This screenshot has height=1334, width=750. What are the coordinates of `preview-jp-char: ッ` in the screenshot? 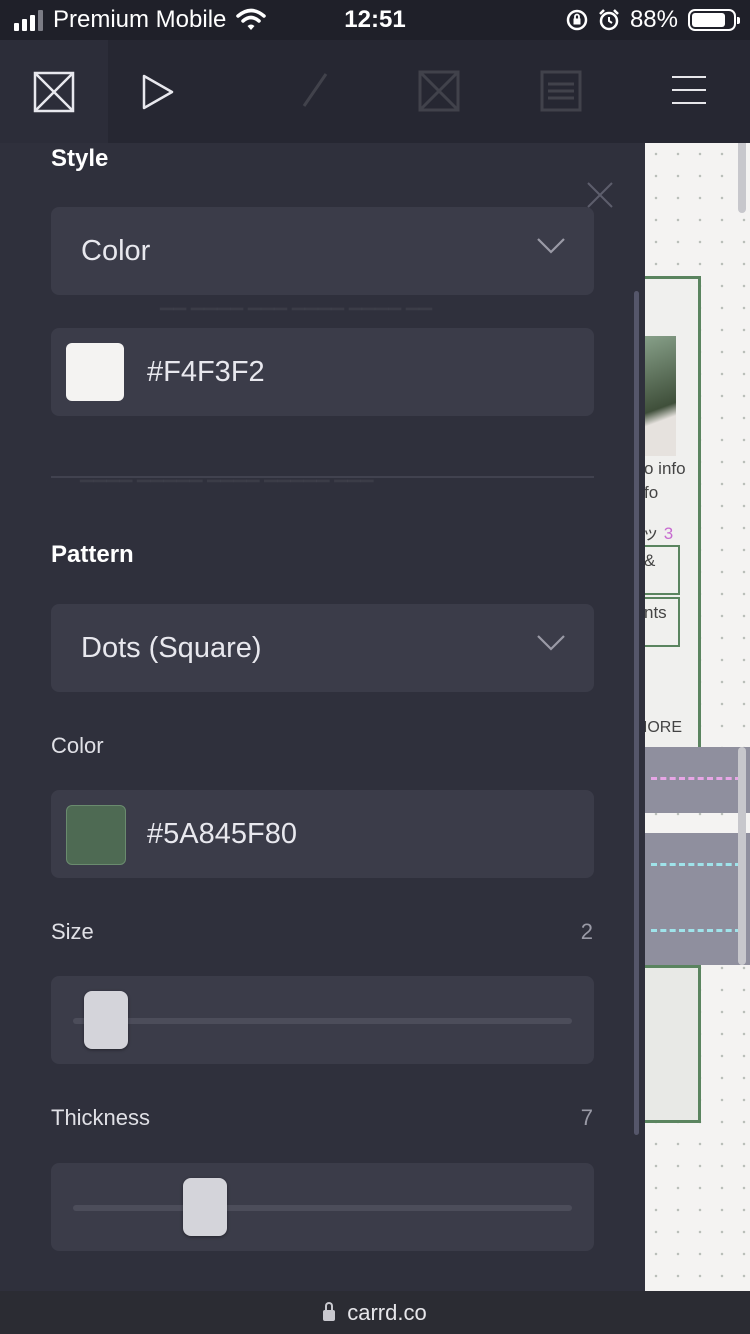 It's located at (652, 533).